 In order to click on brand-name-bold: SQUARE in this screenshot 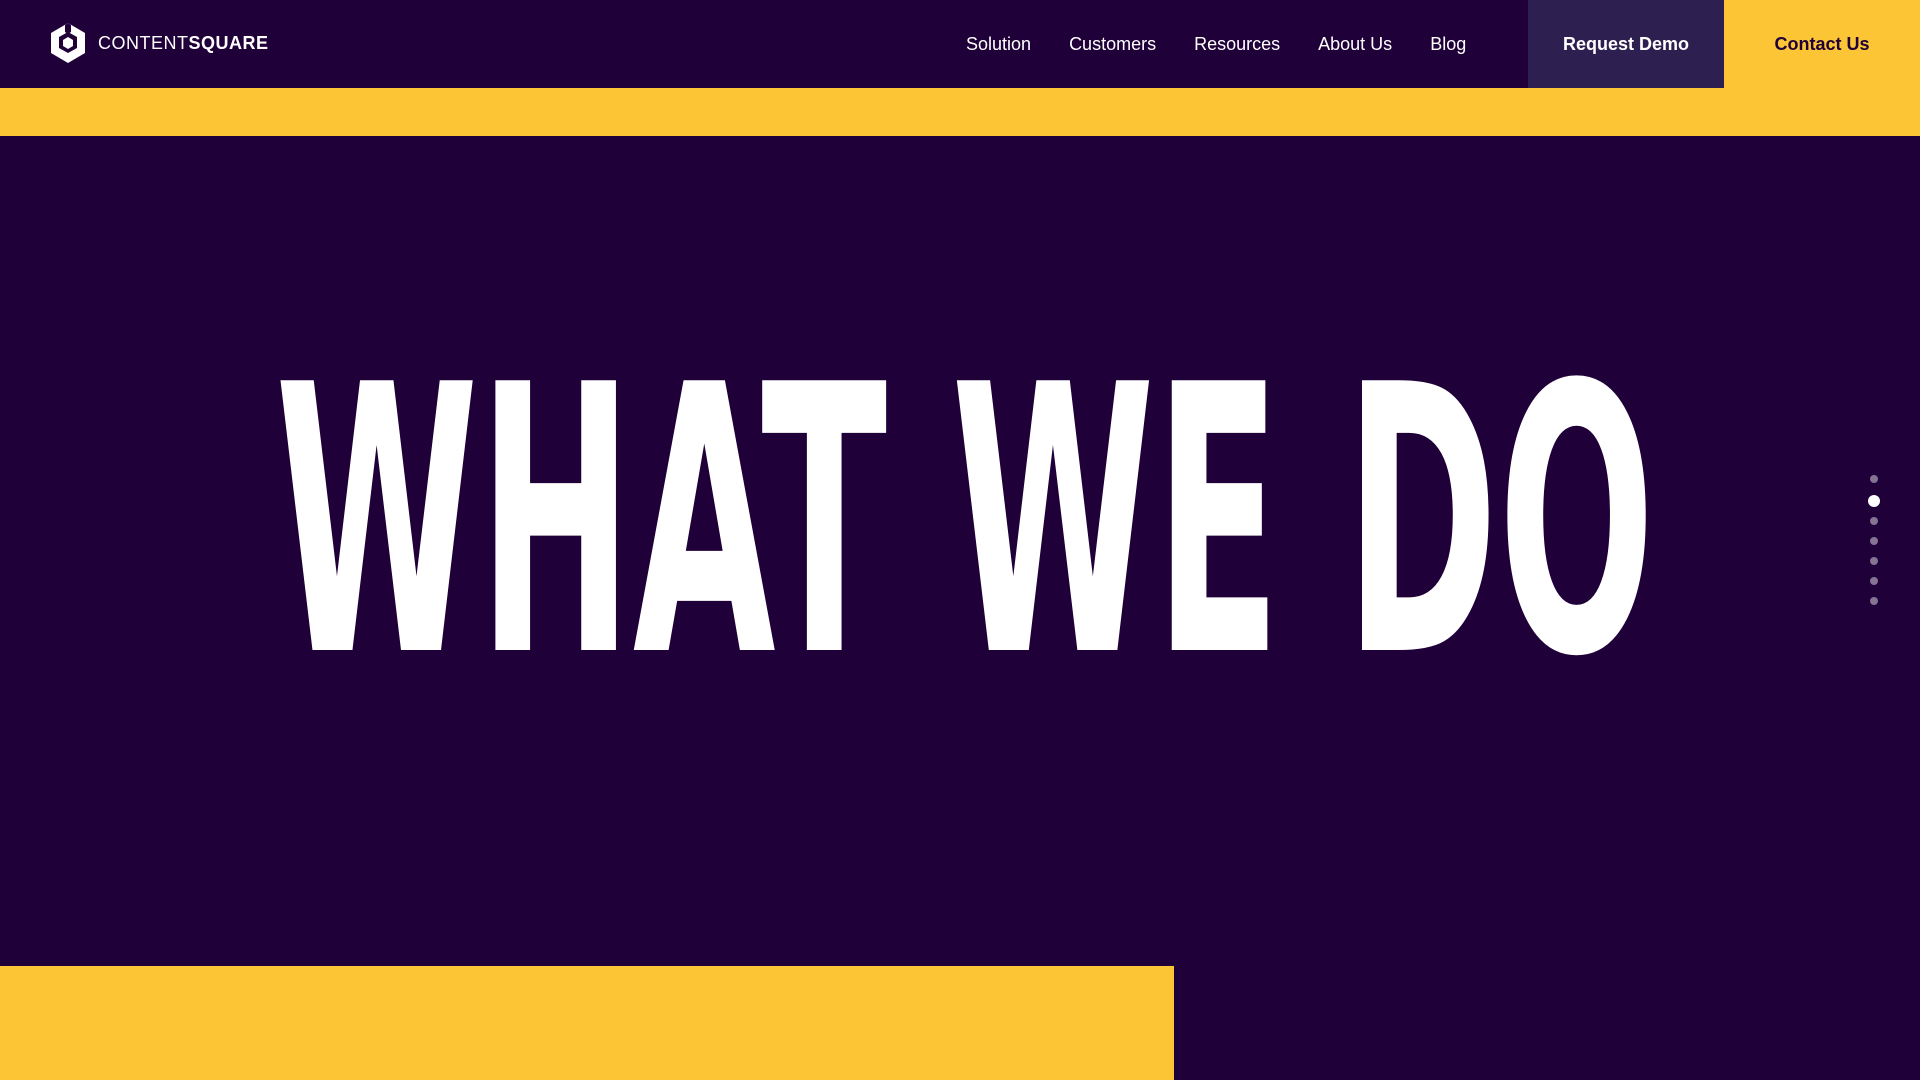, I will do `click(228, 42)`.